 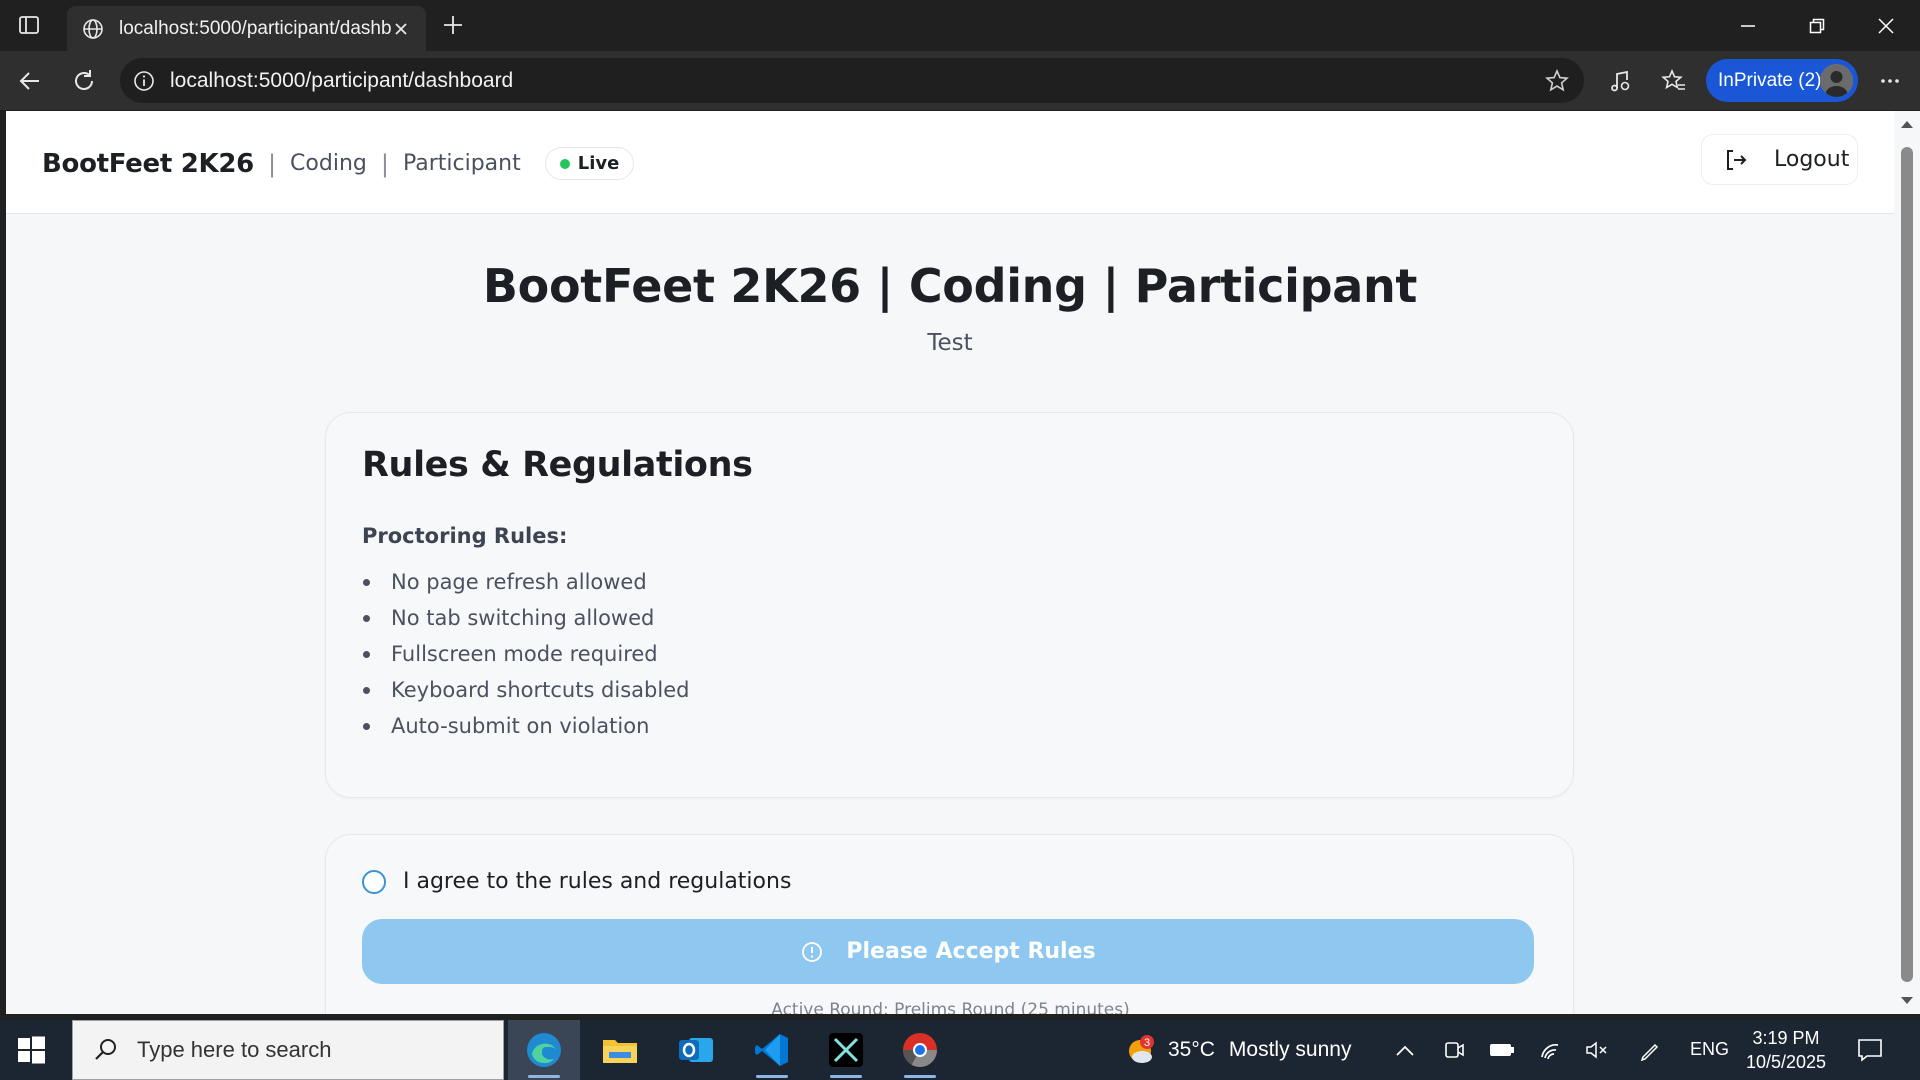 I want to click on agree-checkbox-row: I agree to the rules and regulations, so click(x=576, y=881).